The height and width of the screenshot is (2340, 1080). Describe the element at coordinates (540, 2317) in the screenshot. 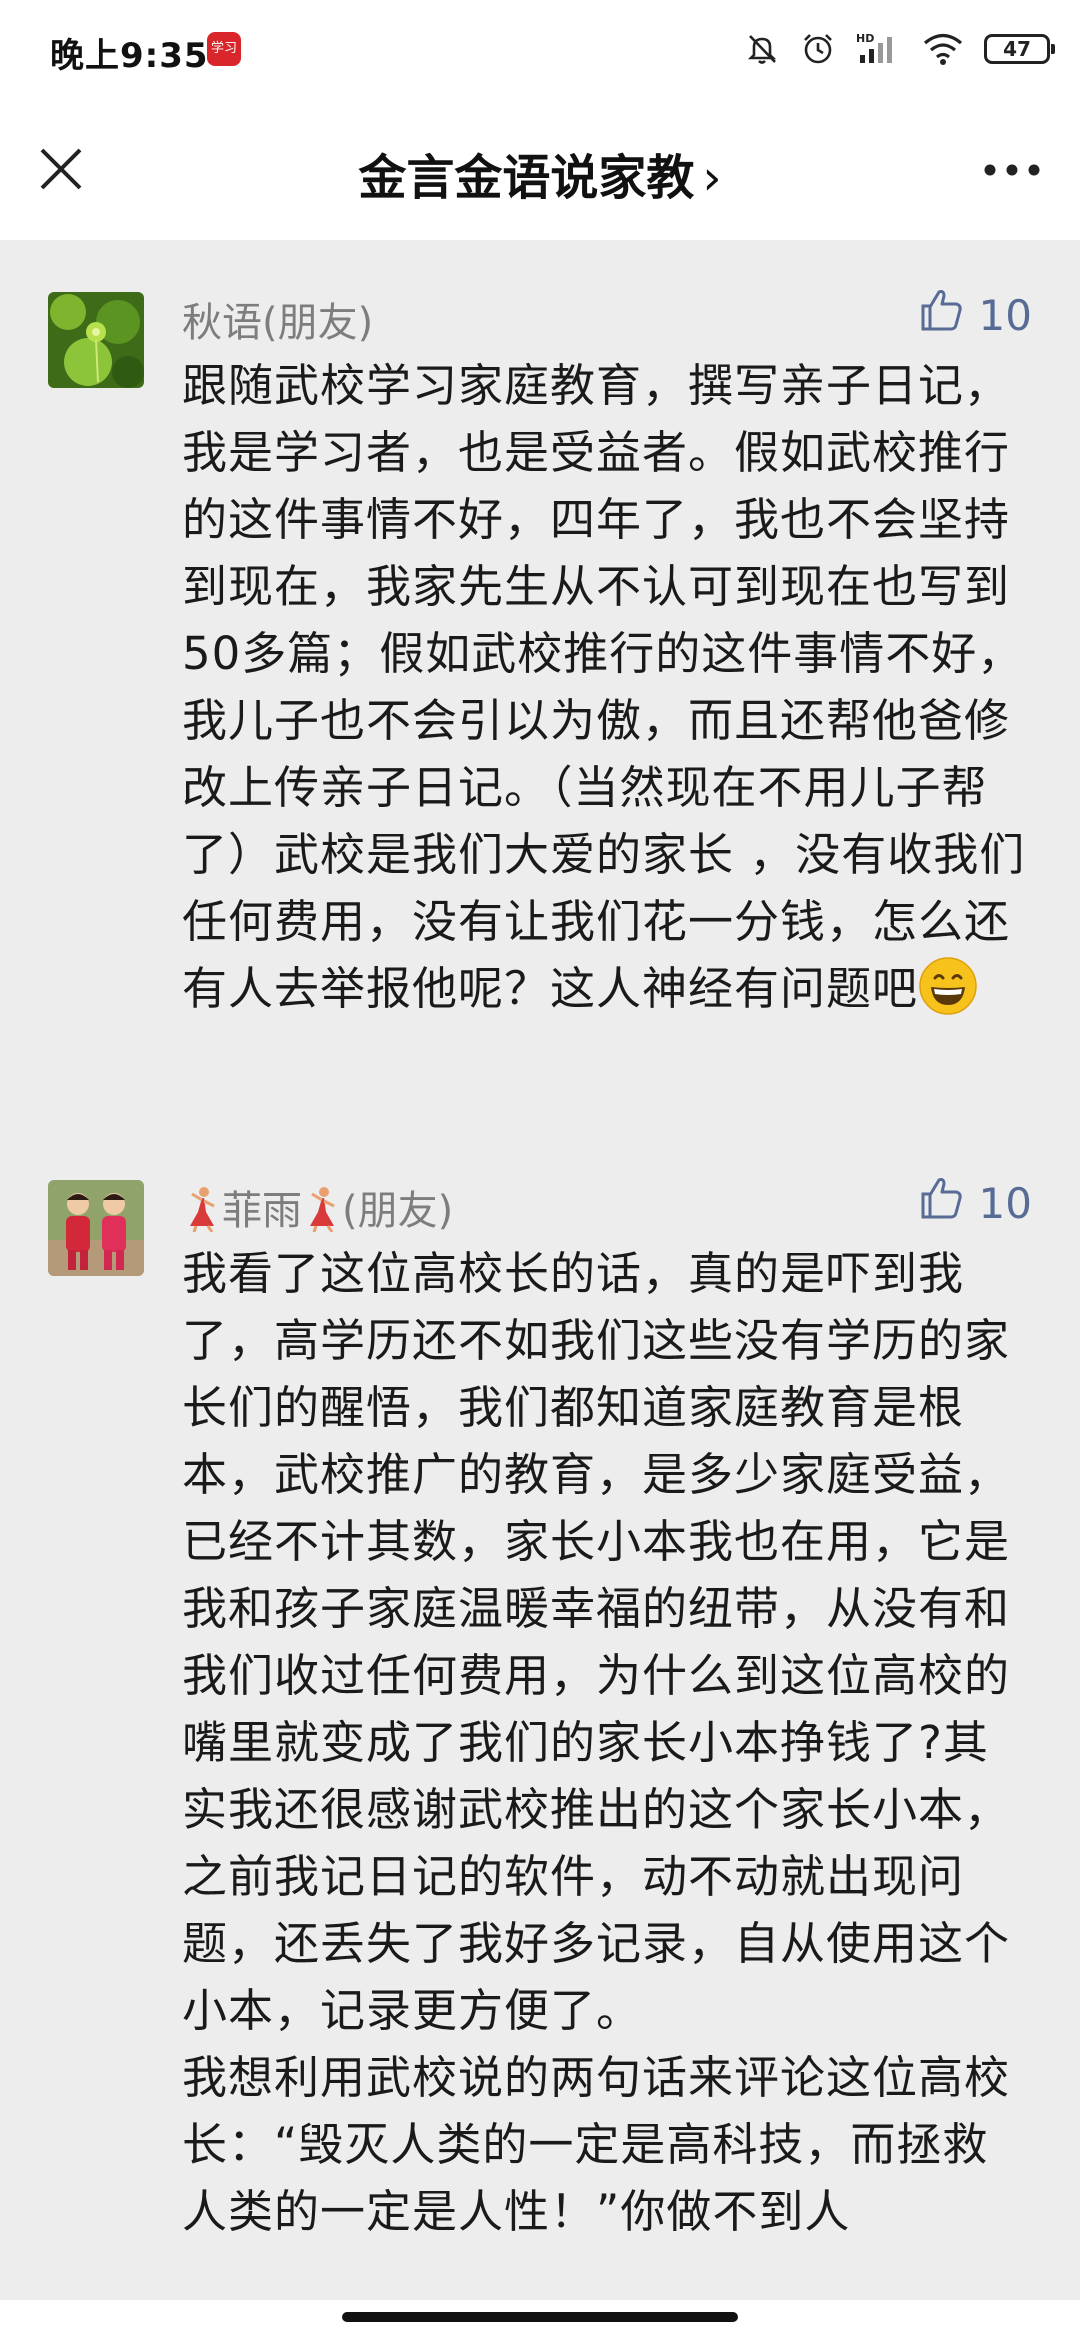

I see `home-indicator` at that location.